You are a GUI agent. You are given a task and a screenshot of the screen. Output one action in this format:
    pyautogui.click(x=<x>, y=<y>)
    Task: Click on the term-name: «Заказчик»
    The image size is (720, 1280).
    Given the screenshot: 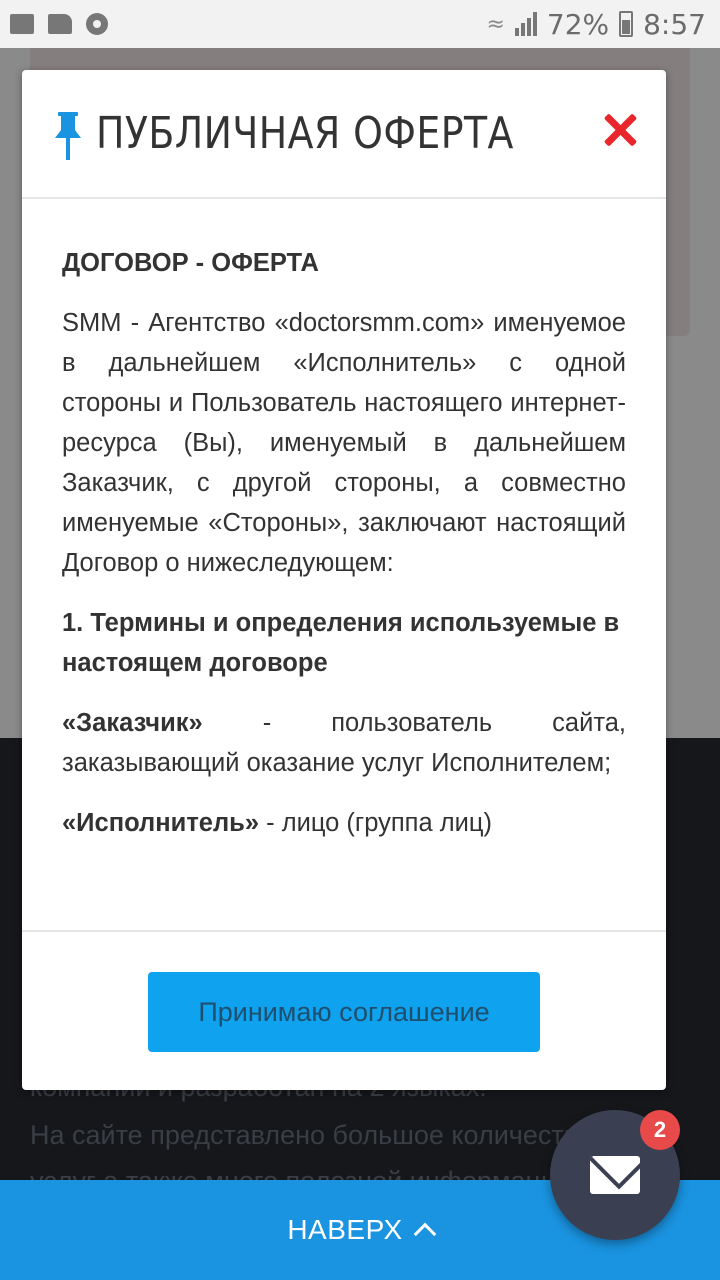 What is the action you would take?
    pyautogui.click(x=132, y=723)
    